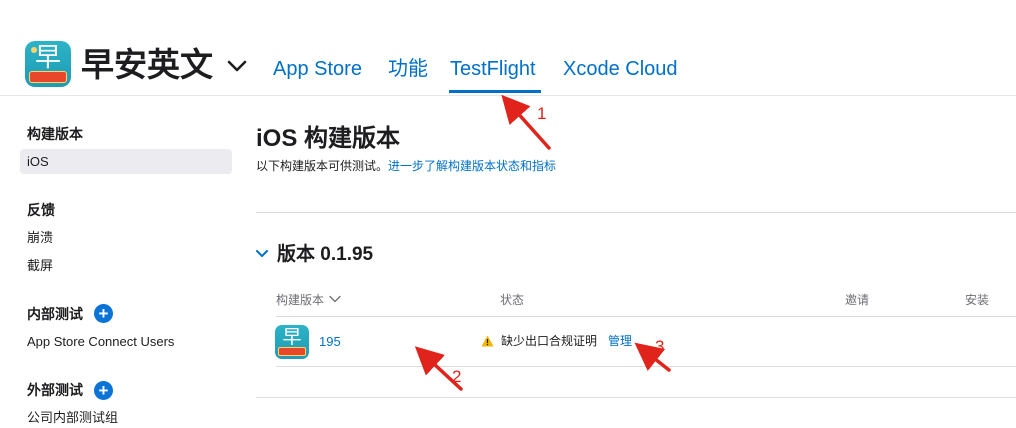 The width and height of the screenshot is (1016, 428). What do you see at coordinates (126, 161) in the screenshot?
I see `sidebar-item-ios` at bounding box center [126, 161].